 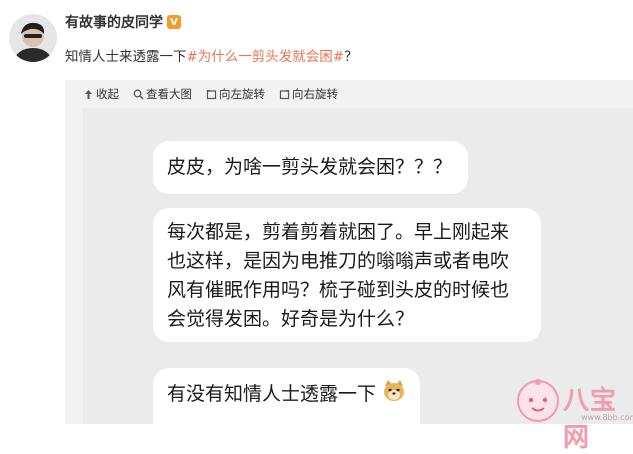 I want to click on rotate-left-icon, so click(x=211, y=94).